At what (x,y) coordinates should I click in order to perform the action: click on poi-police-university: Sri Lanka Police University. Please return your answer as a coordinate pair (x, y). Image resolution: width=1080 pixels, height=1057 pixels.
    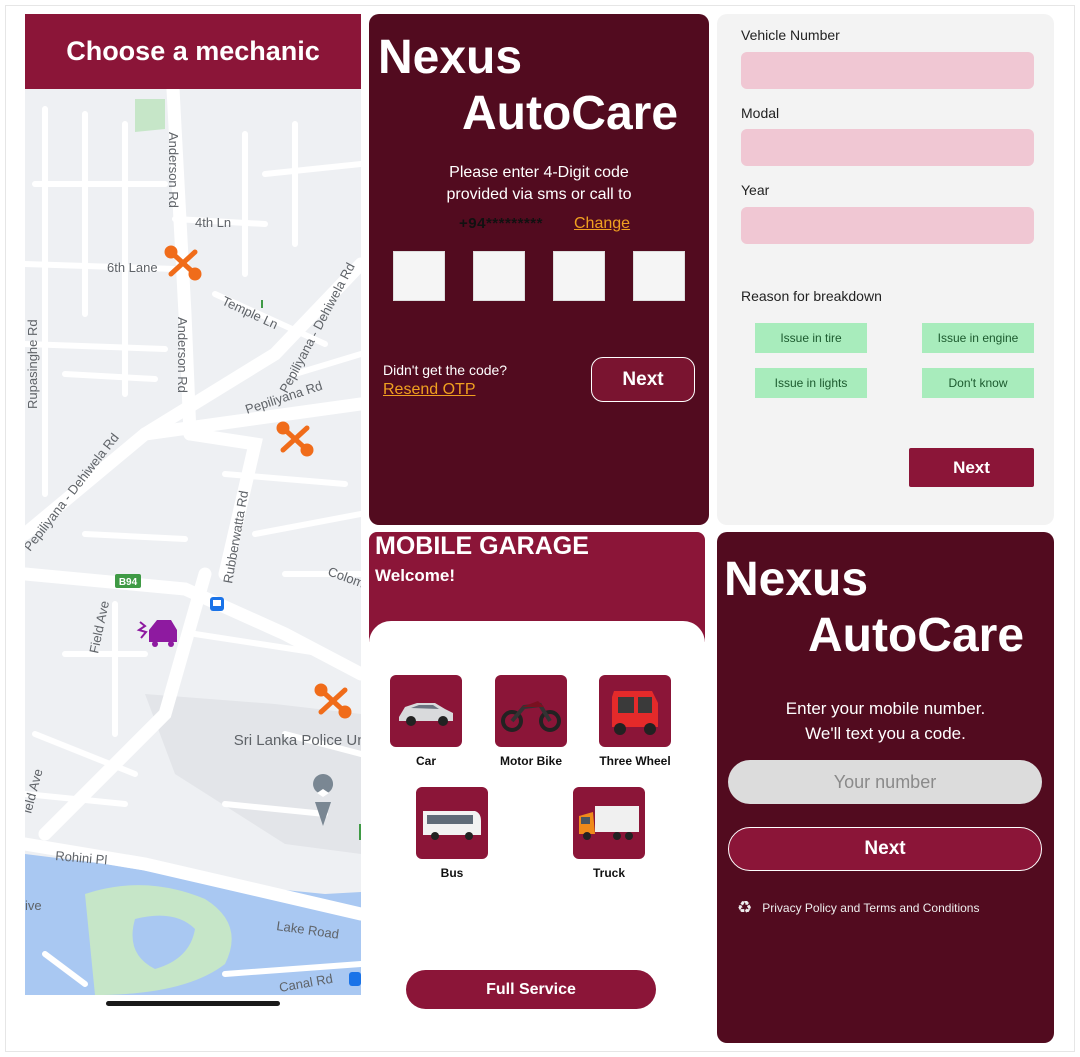
    Looking at the image, I should click on (297, 740).